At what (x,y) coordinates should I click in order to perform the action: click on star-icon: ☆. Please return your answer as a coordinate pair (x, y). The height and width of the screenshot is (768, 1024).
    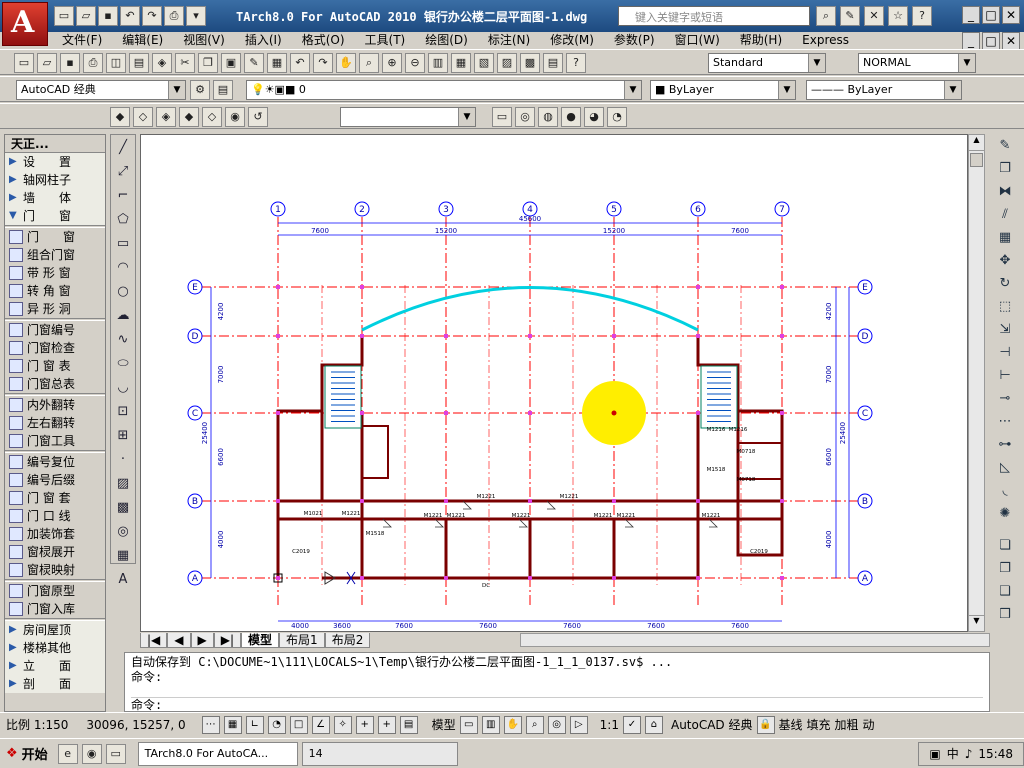
    Looking at the image, I should click on (898, 16).